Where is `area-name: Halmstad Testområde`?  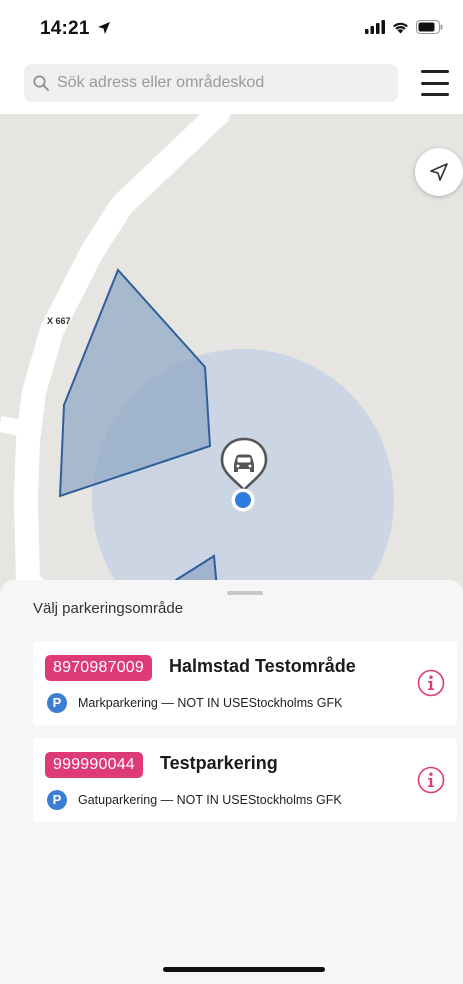
area-name: Halmstad Testområde is located at coordinates (262, 666).